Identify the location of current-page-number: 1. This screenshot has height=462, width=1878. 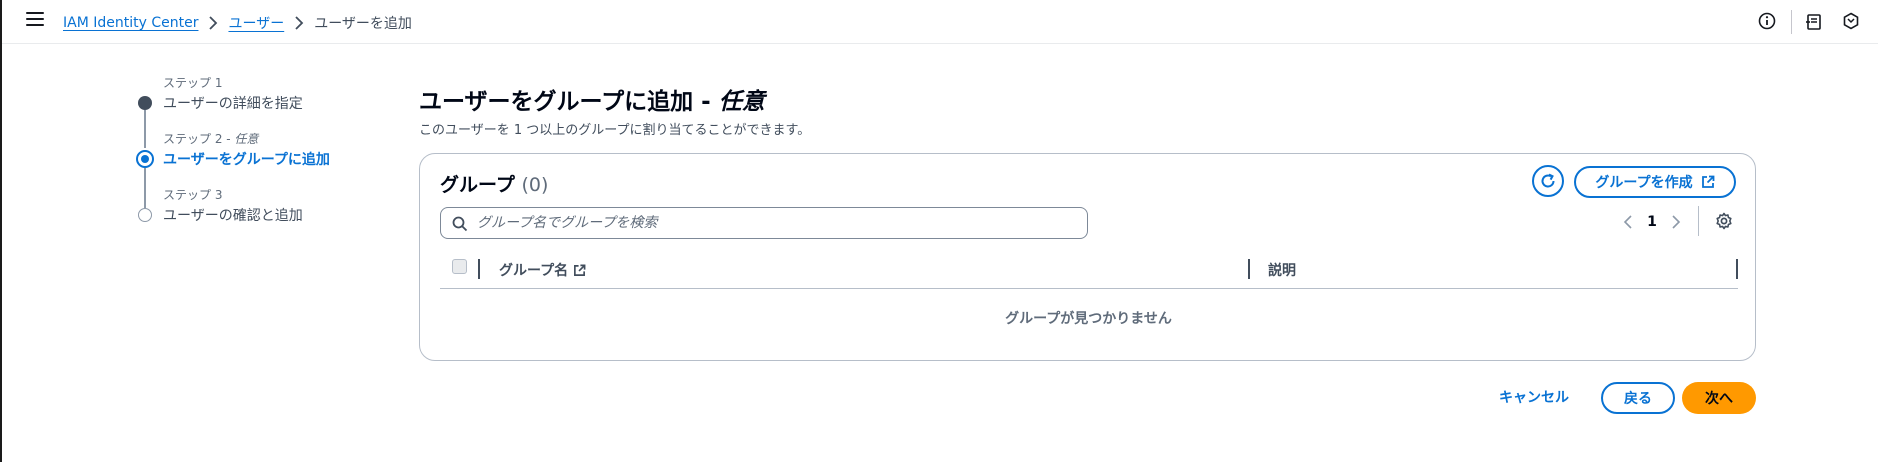
(1652, 222).